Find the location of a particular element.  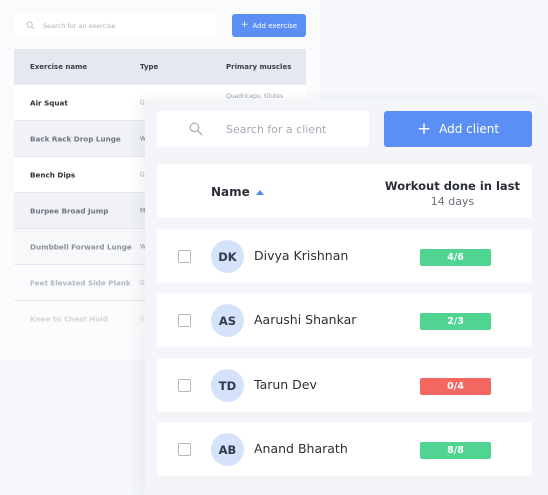

column-primary-muscles: Primary muscles is located at coordinates (259, 67).